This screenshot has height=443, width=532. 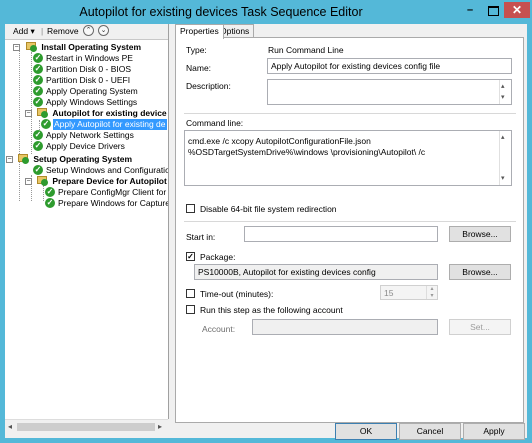 What do you see at coordinates (21, 31) in the screenshot?
I see `add-label: Add` at bounding box center [21, 31].